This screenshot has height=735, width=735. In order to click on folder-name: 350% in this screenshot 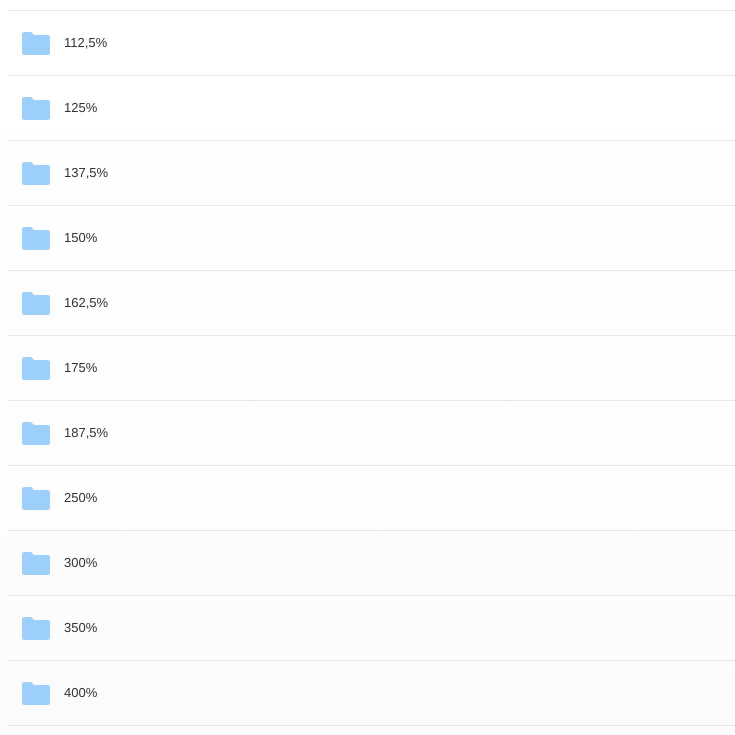, I will do `click(81, 628)`.